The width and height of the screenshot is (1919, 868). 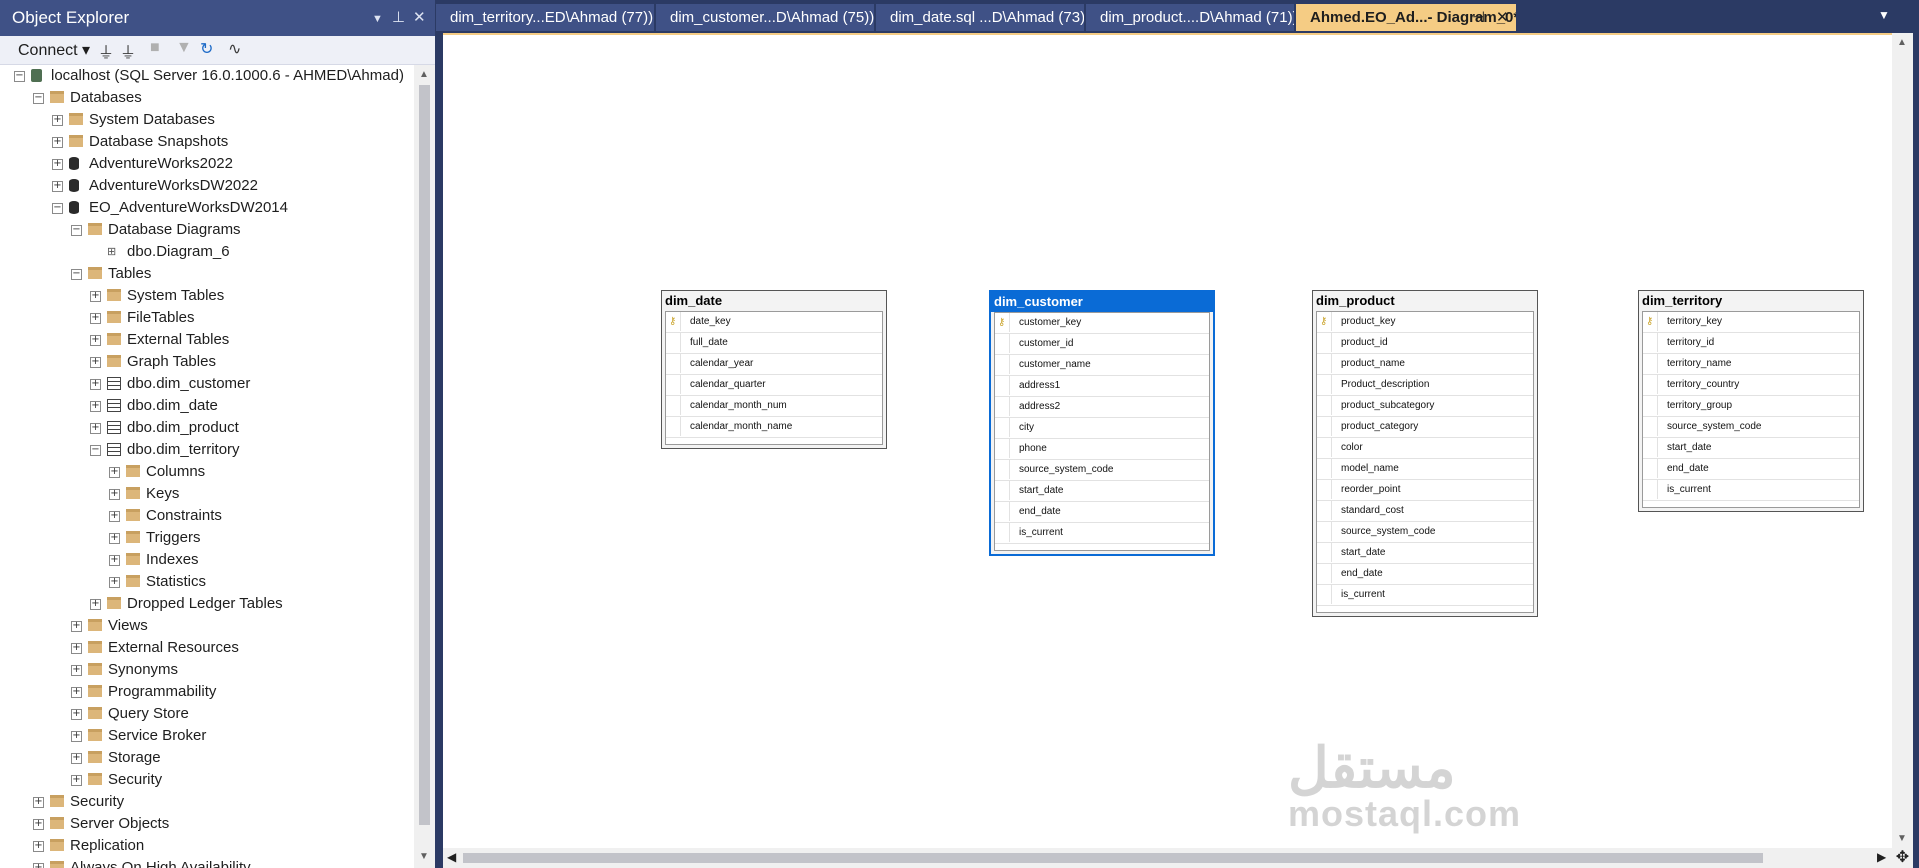 What do you see at coordinates (980, 17) in the screenshot?
I see `document-tab: dim_date.sql ...D\Ahmad (73))` at bounding box center [980, 17].